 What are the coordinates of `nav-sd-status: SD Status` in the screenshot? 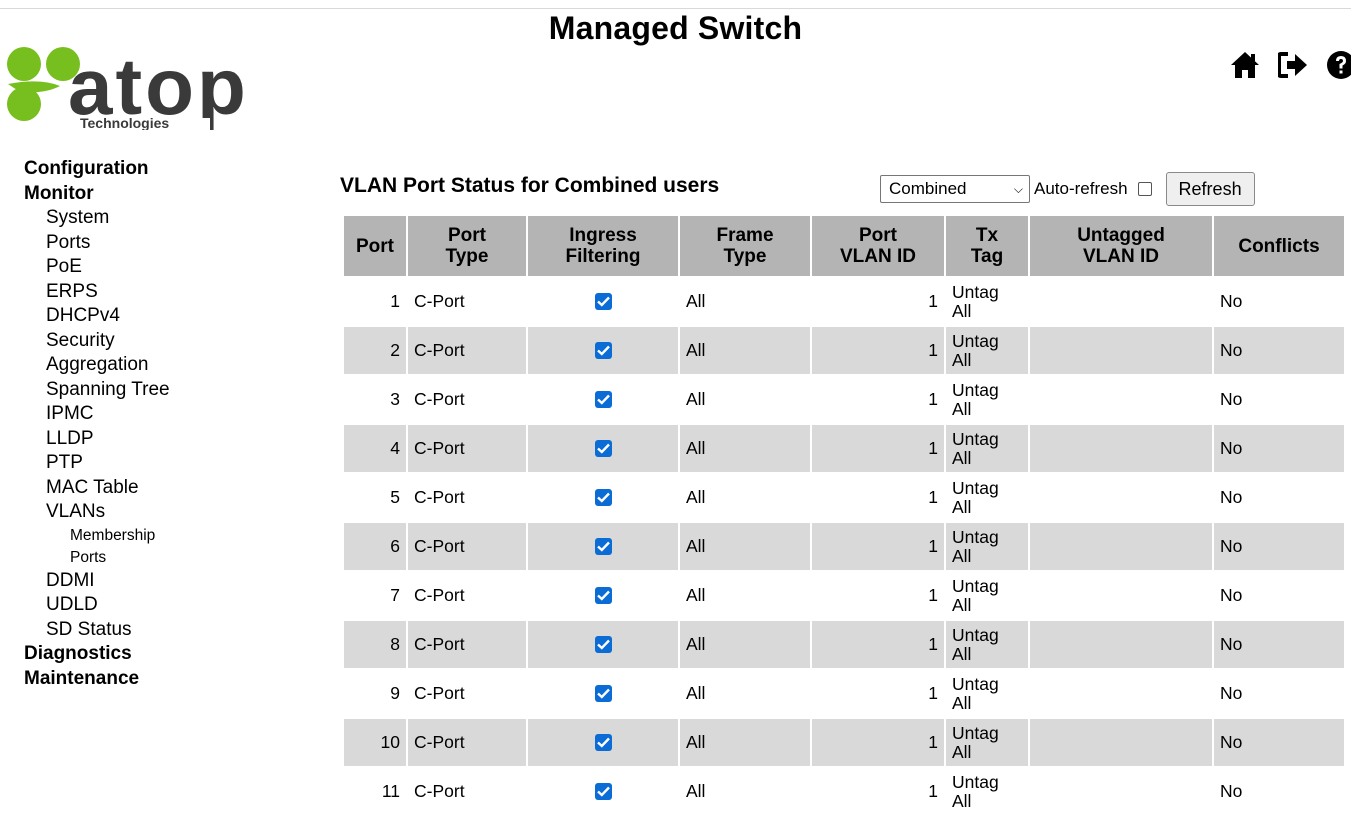 It's located at (97, 630).